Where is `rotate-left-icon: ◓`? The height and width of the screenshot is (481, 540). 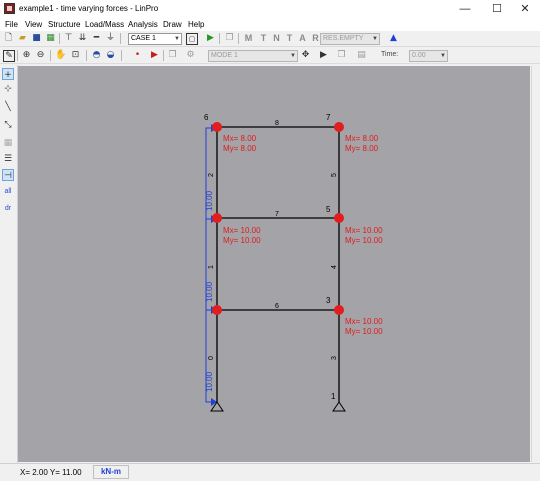 rotate-left-icon: ◓ is located at coordinates (96, 55).